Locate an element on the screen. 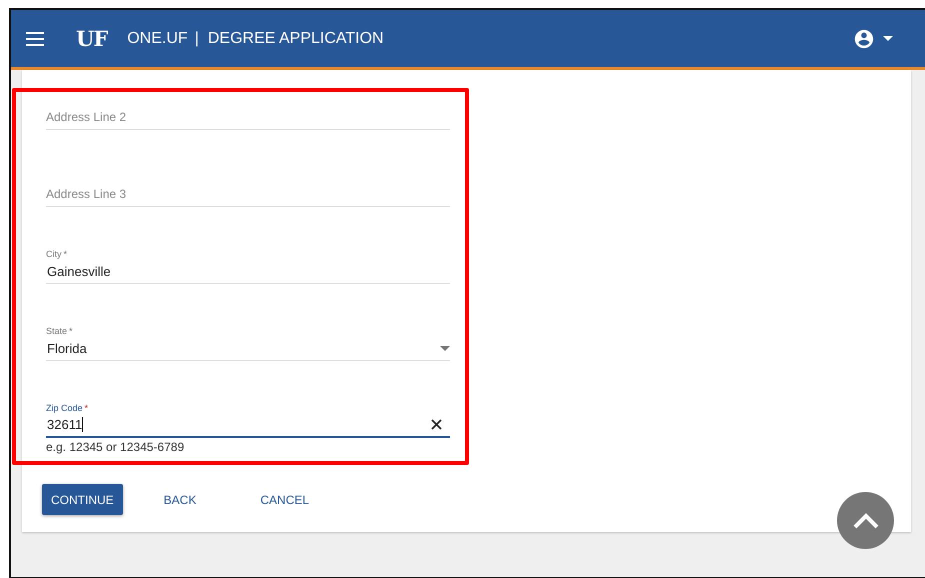 The height and width of the screenshot is (578, 925). page-title: DEGREE APPLICATION is located at coordinates (296, 39).